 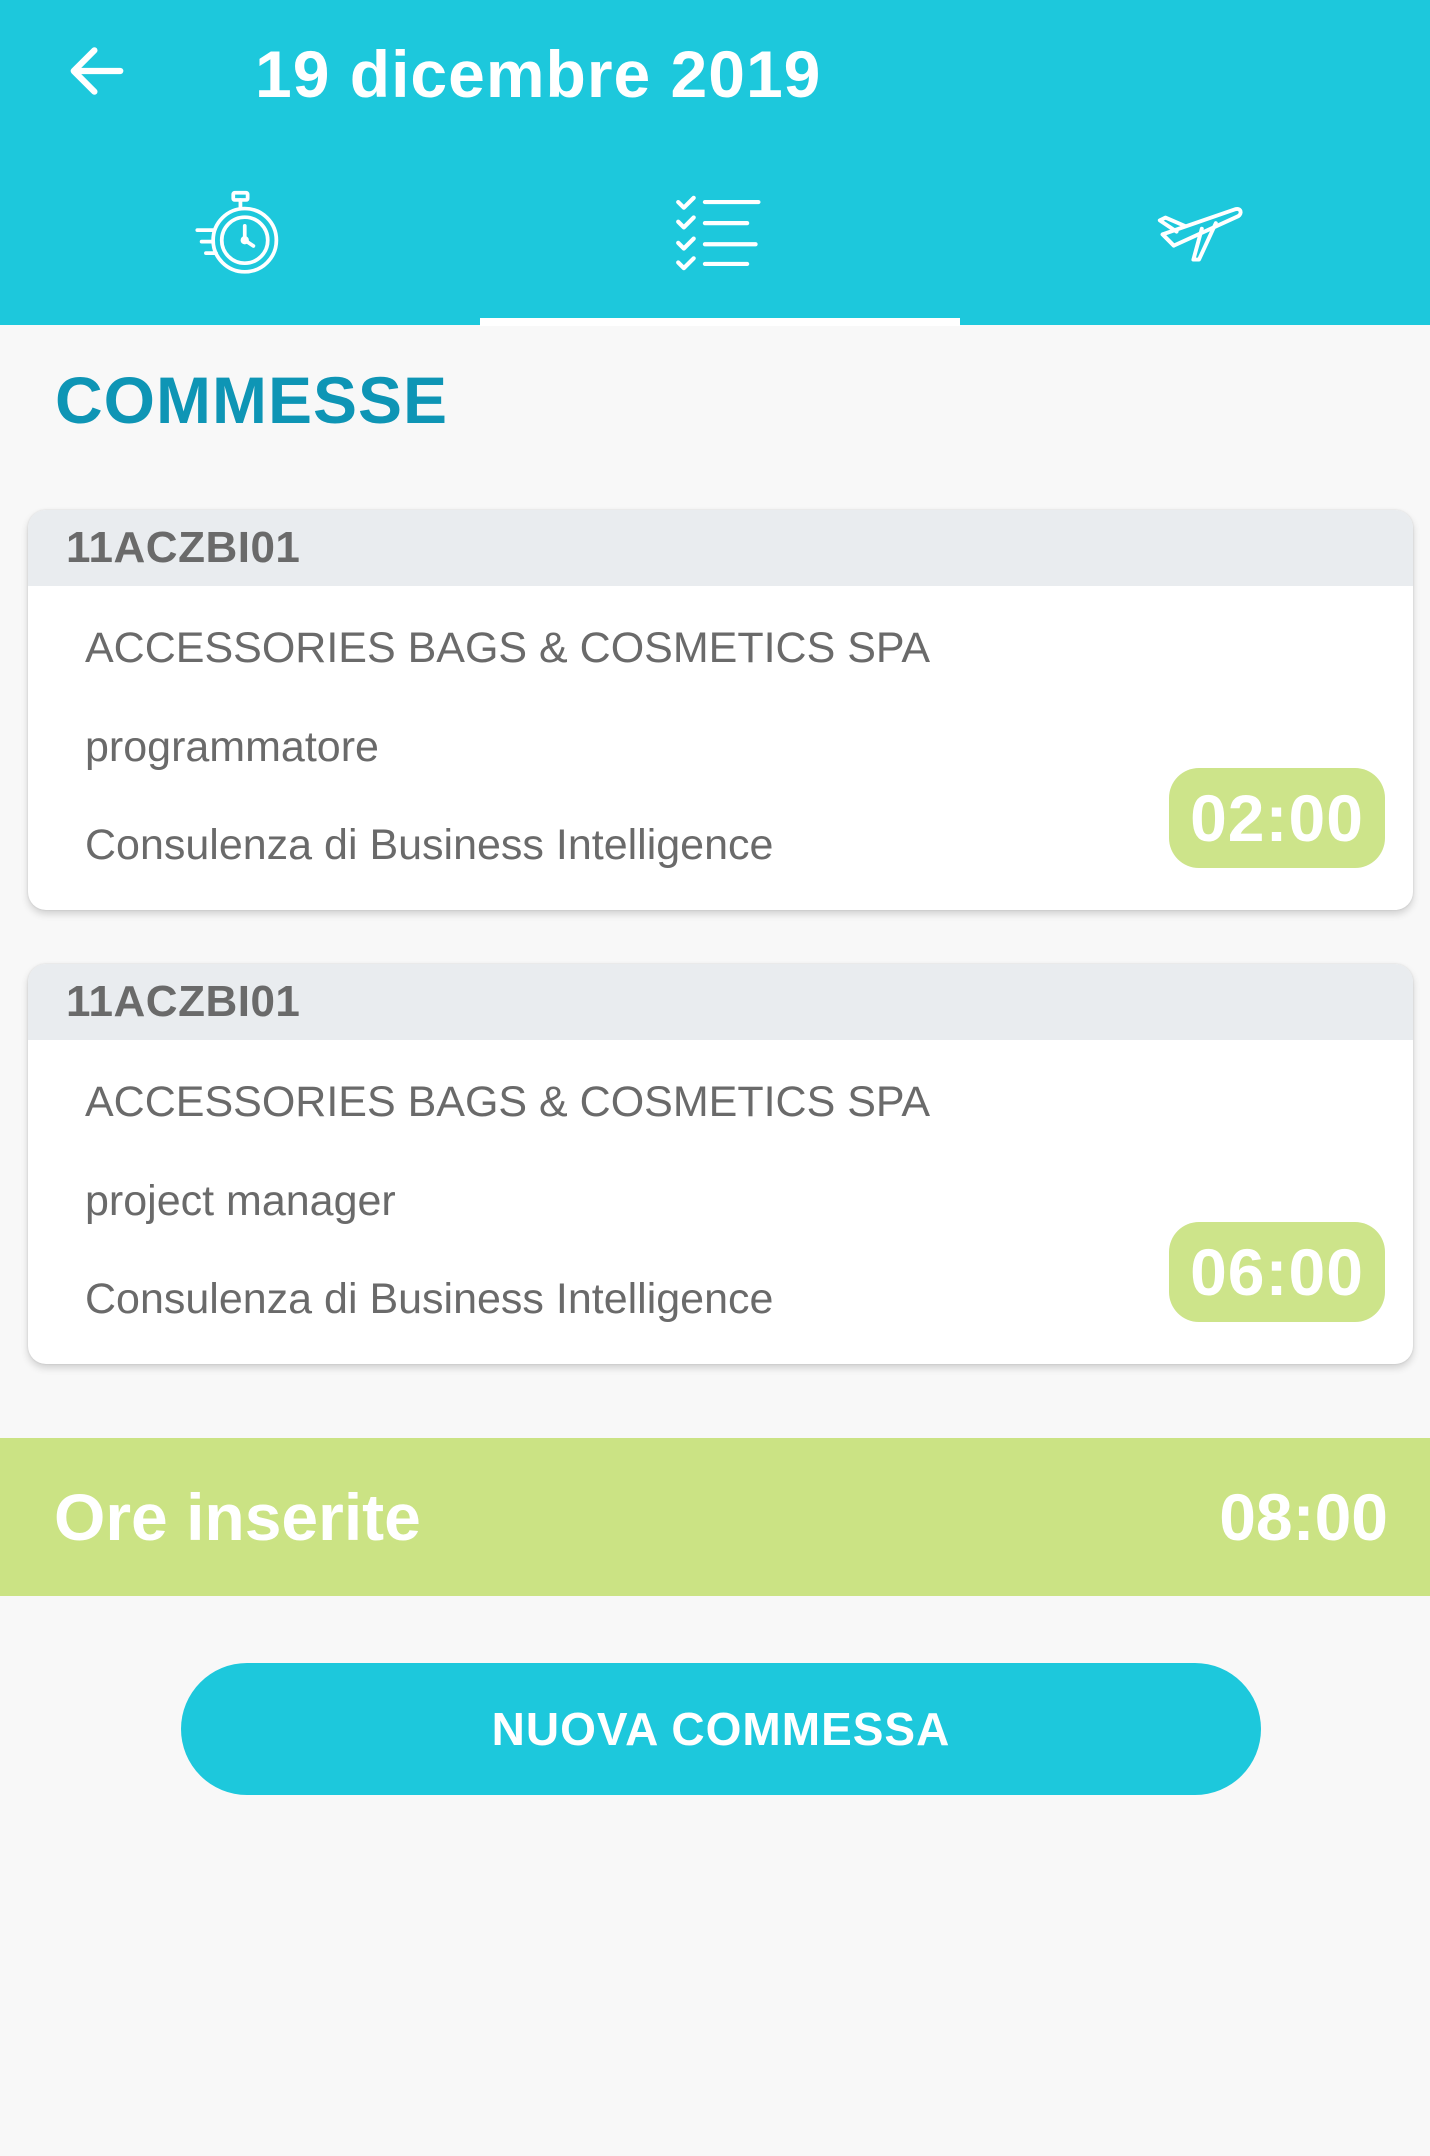 What do you see at coordinates (719, 235) in the screenshot?
I see `checklist-icon` at bounding box center [719, 235].